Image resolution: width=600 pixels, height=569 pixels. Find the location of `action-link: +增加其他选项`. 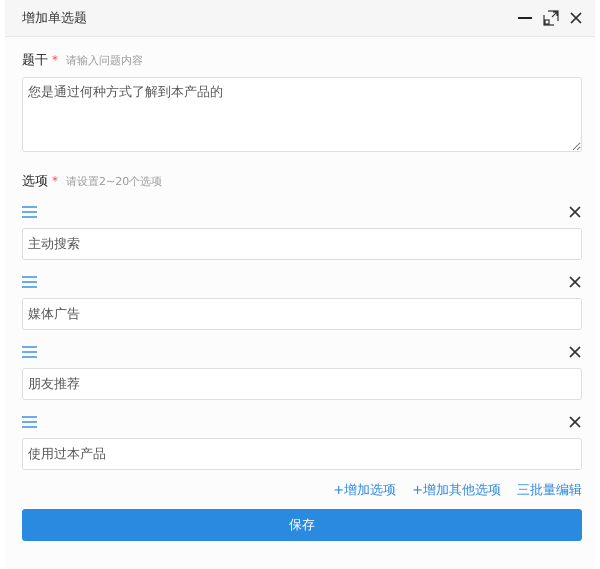

action-link: +增加其他选项 is located at coordinates (456, 490).